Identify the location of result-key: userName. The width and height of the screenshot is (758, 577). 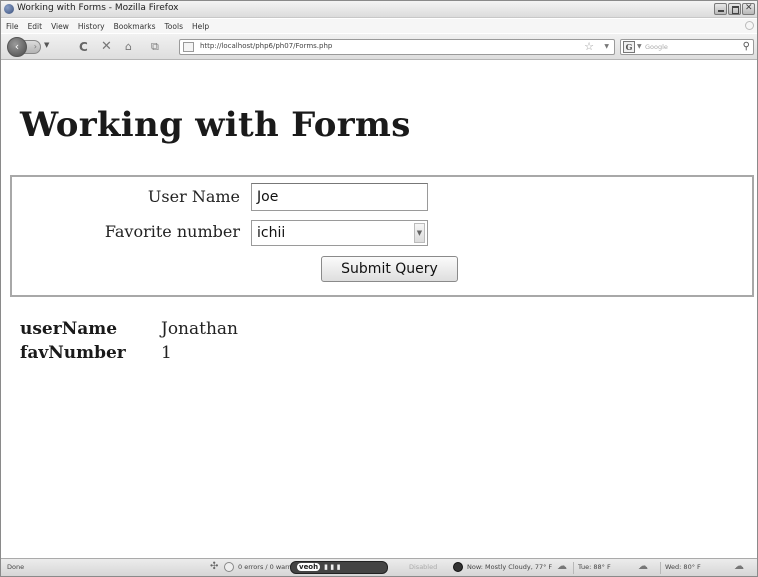
(69, 329).